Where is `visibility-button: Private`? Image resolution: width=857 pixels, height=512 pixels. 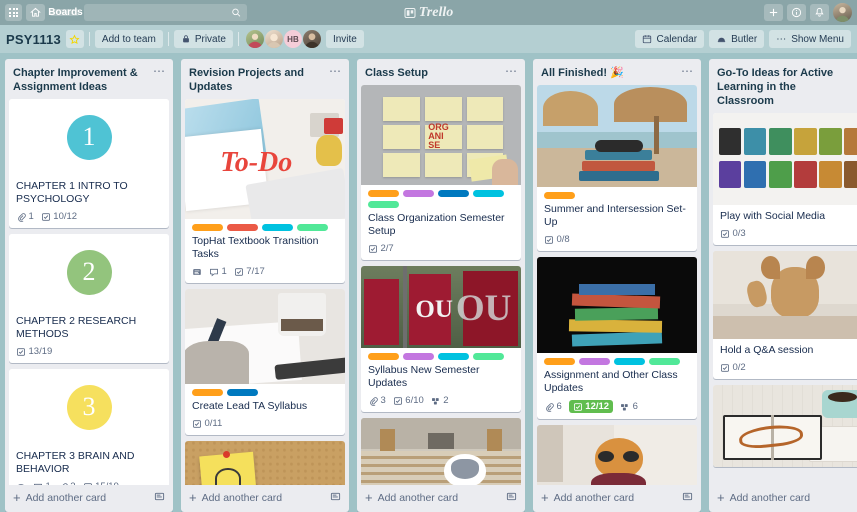 visibility-button: Private is located at coordinates (203, 39).